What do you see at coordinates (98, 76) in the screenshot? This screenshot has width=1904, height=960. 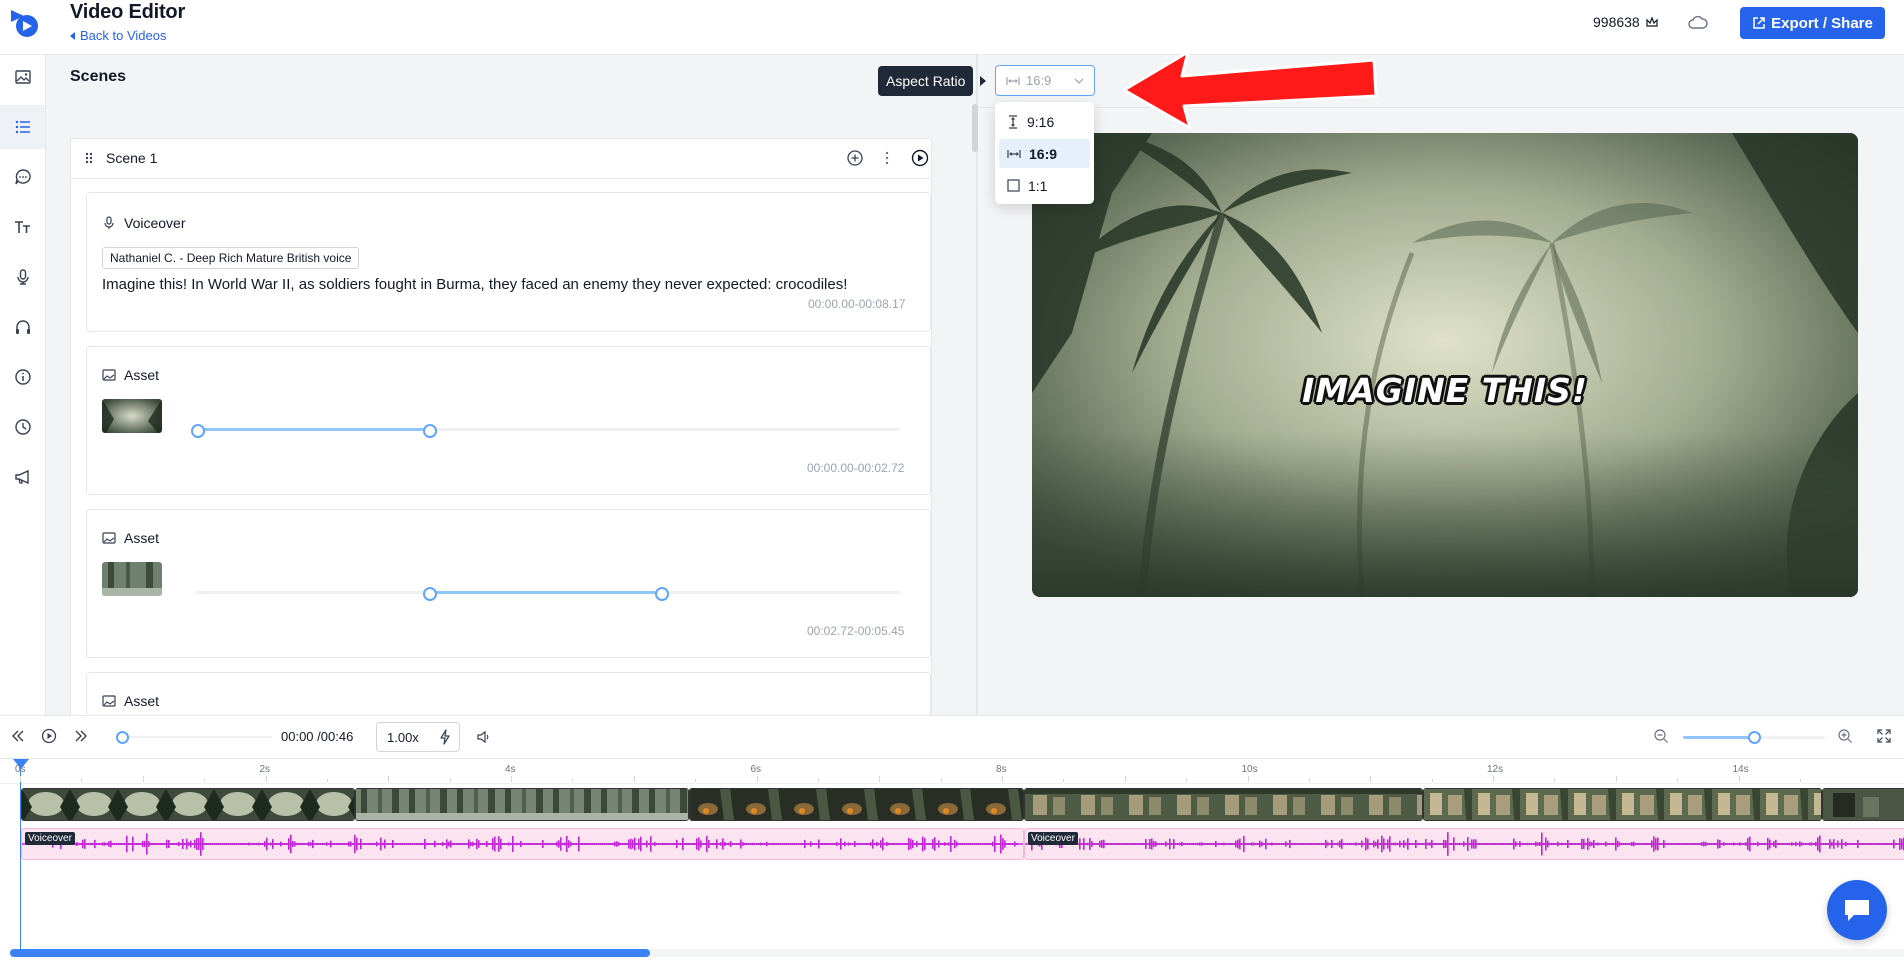 I see `scenes-heading: Scenes` at bounding box center [98, 76].